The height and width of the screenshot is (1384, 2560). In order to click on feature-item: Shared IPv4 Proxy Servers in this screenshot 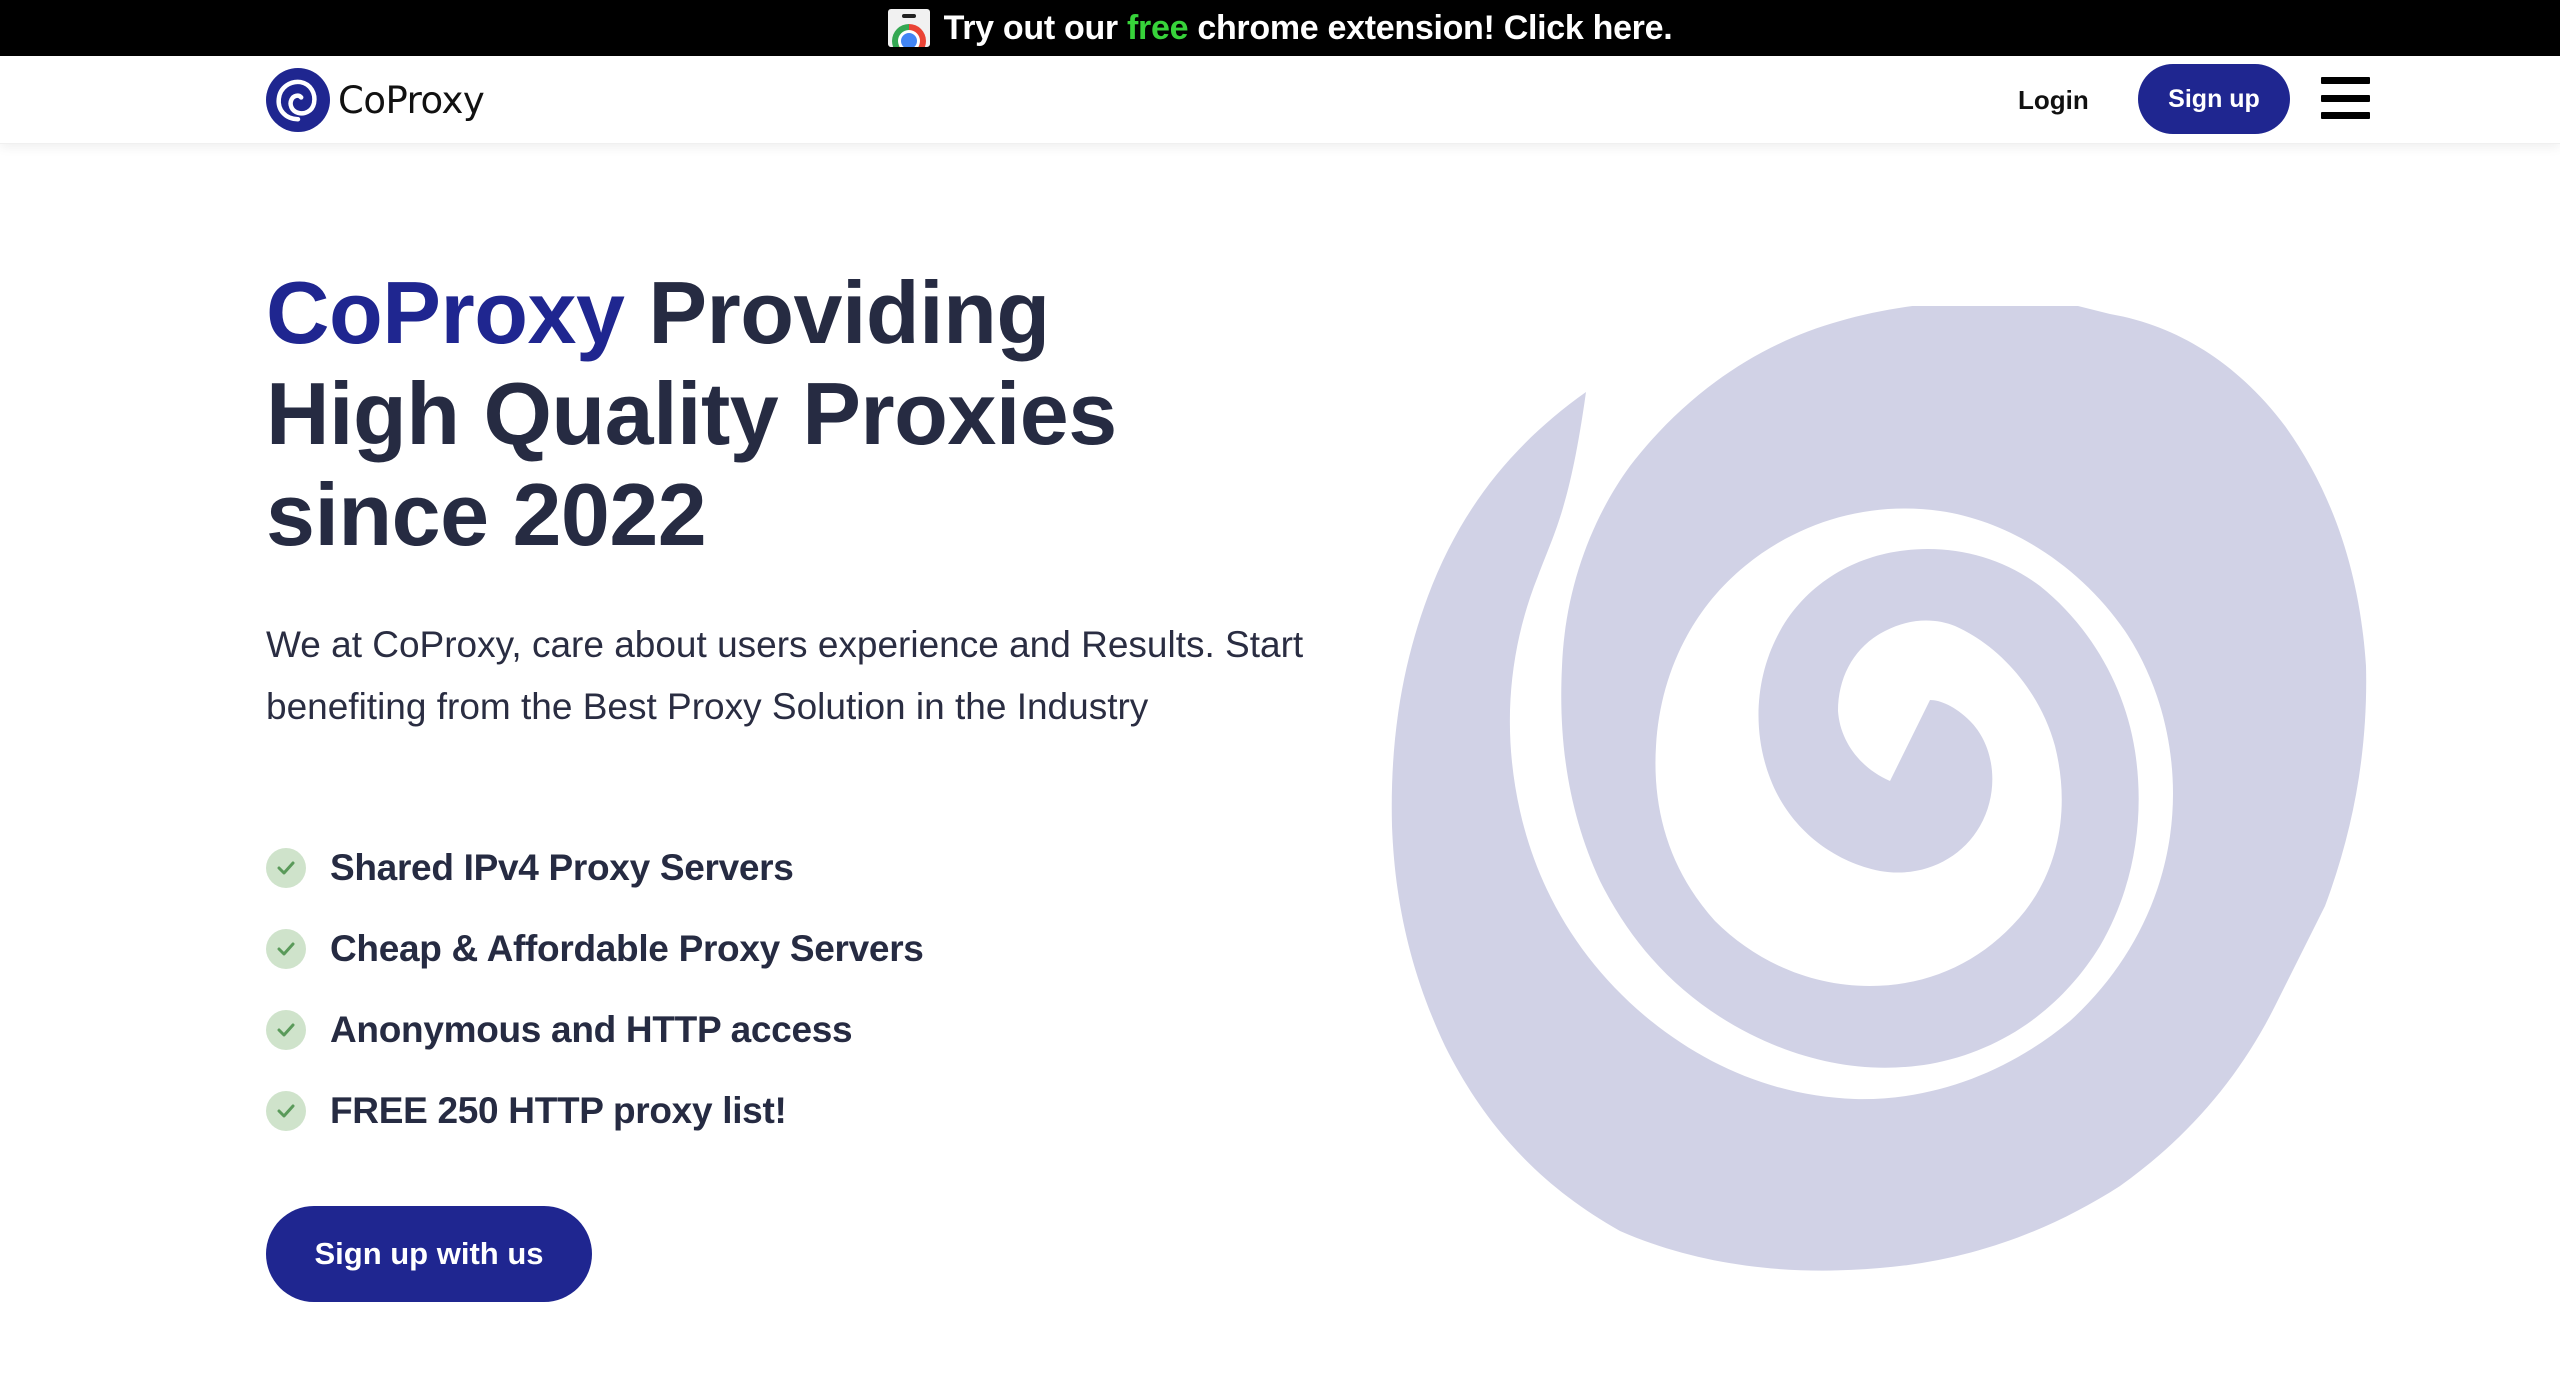, I will do `click(595, 868)`.